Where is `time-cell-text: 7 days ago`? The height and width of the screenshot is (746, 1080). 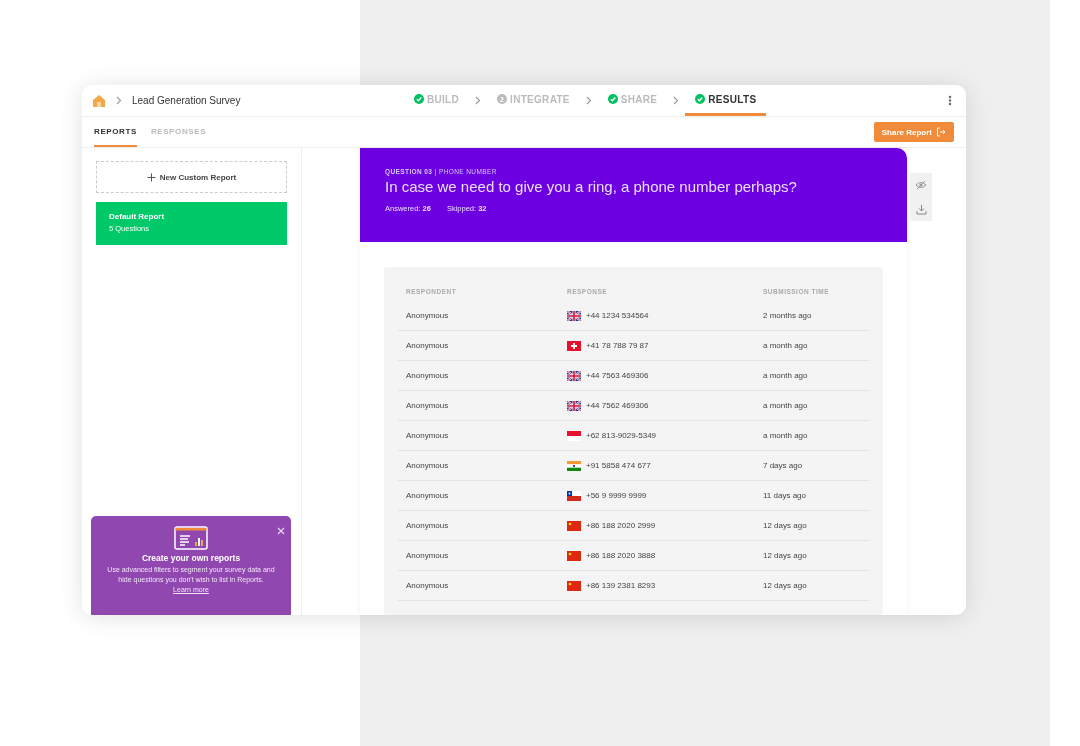 time-cell-text: 7 days ago is located at coordinates (783, 465).